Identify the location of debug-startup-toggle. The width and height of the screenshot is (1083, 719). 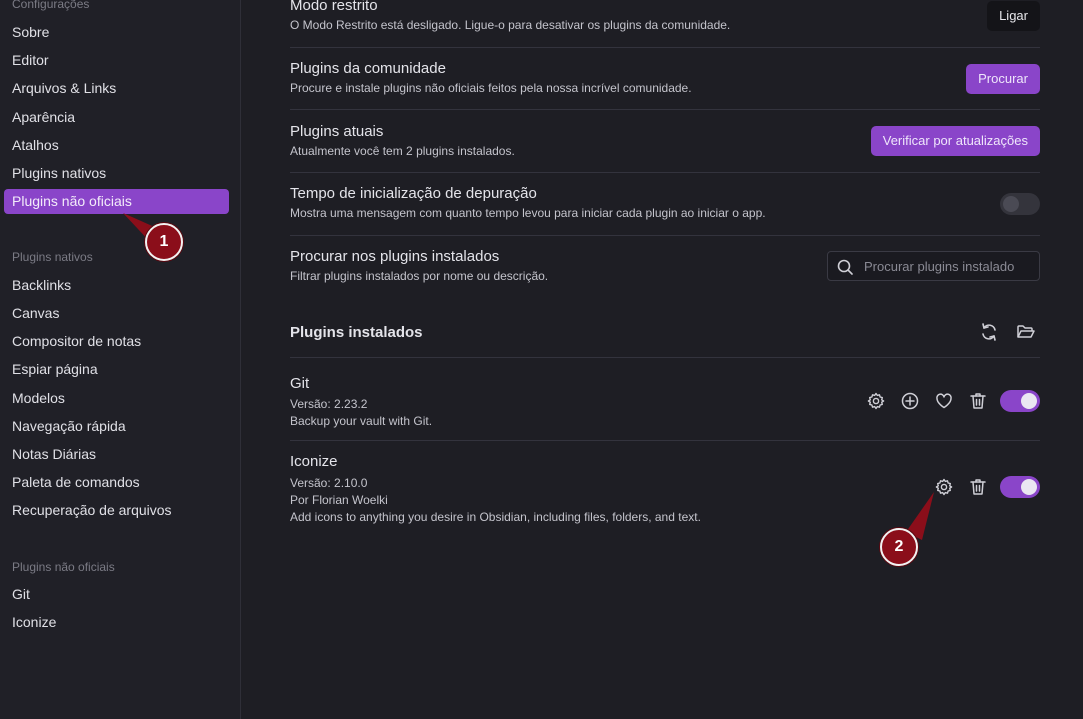
(1020, 204).